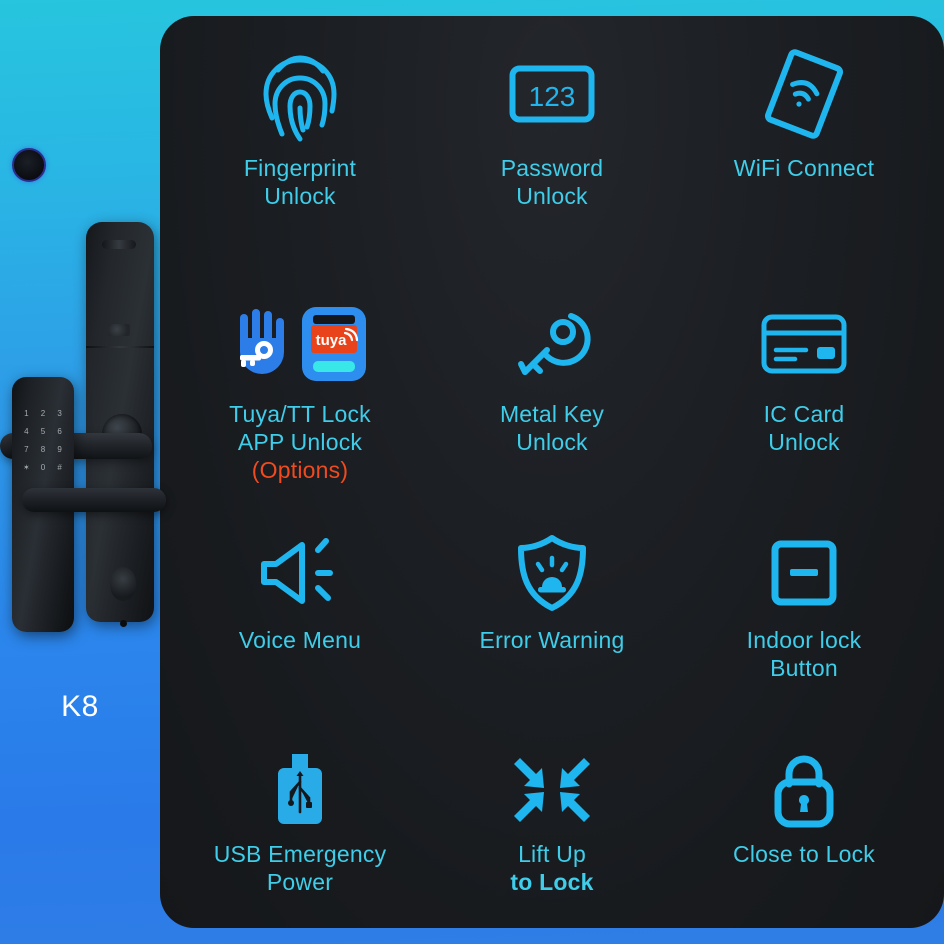  What do you see at coordinates (300, 882) in the screenshot?
I see `feature-label-line2: Power` at bounding box center [300, 882].